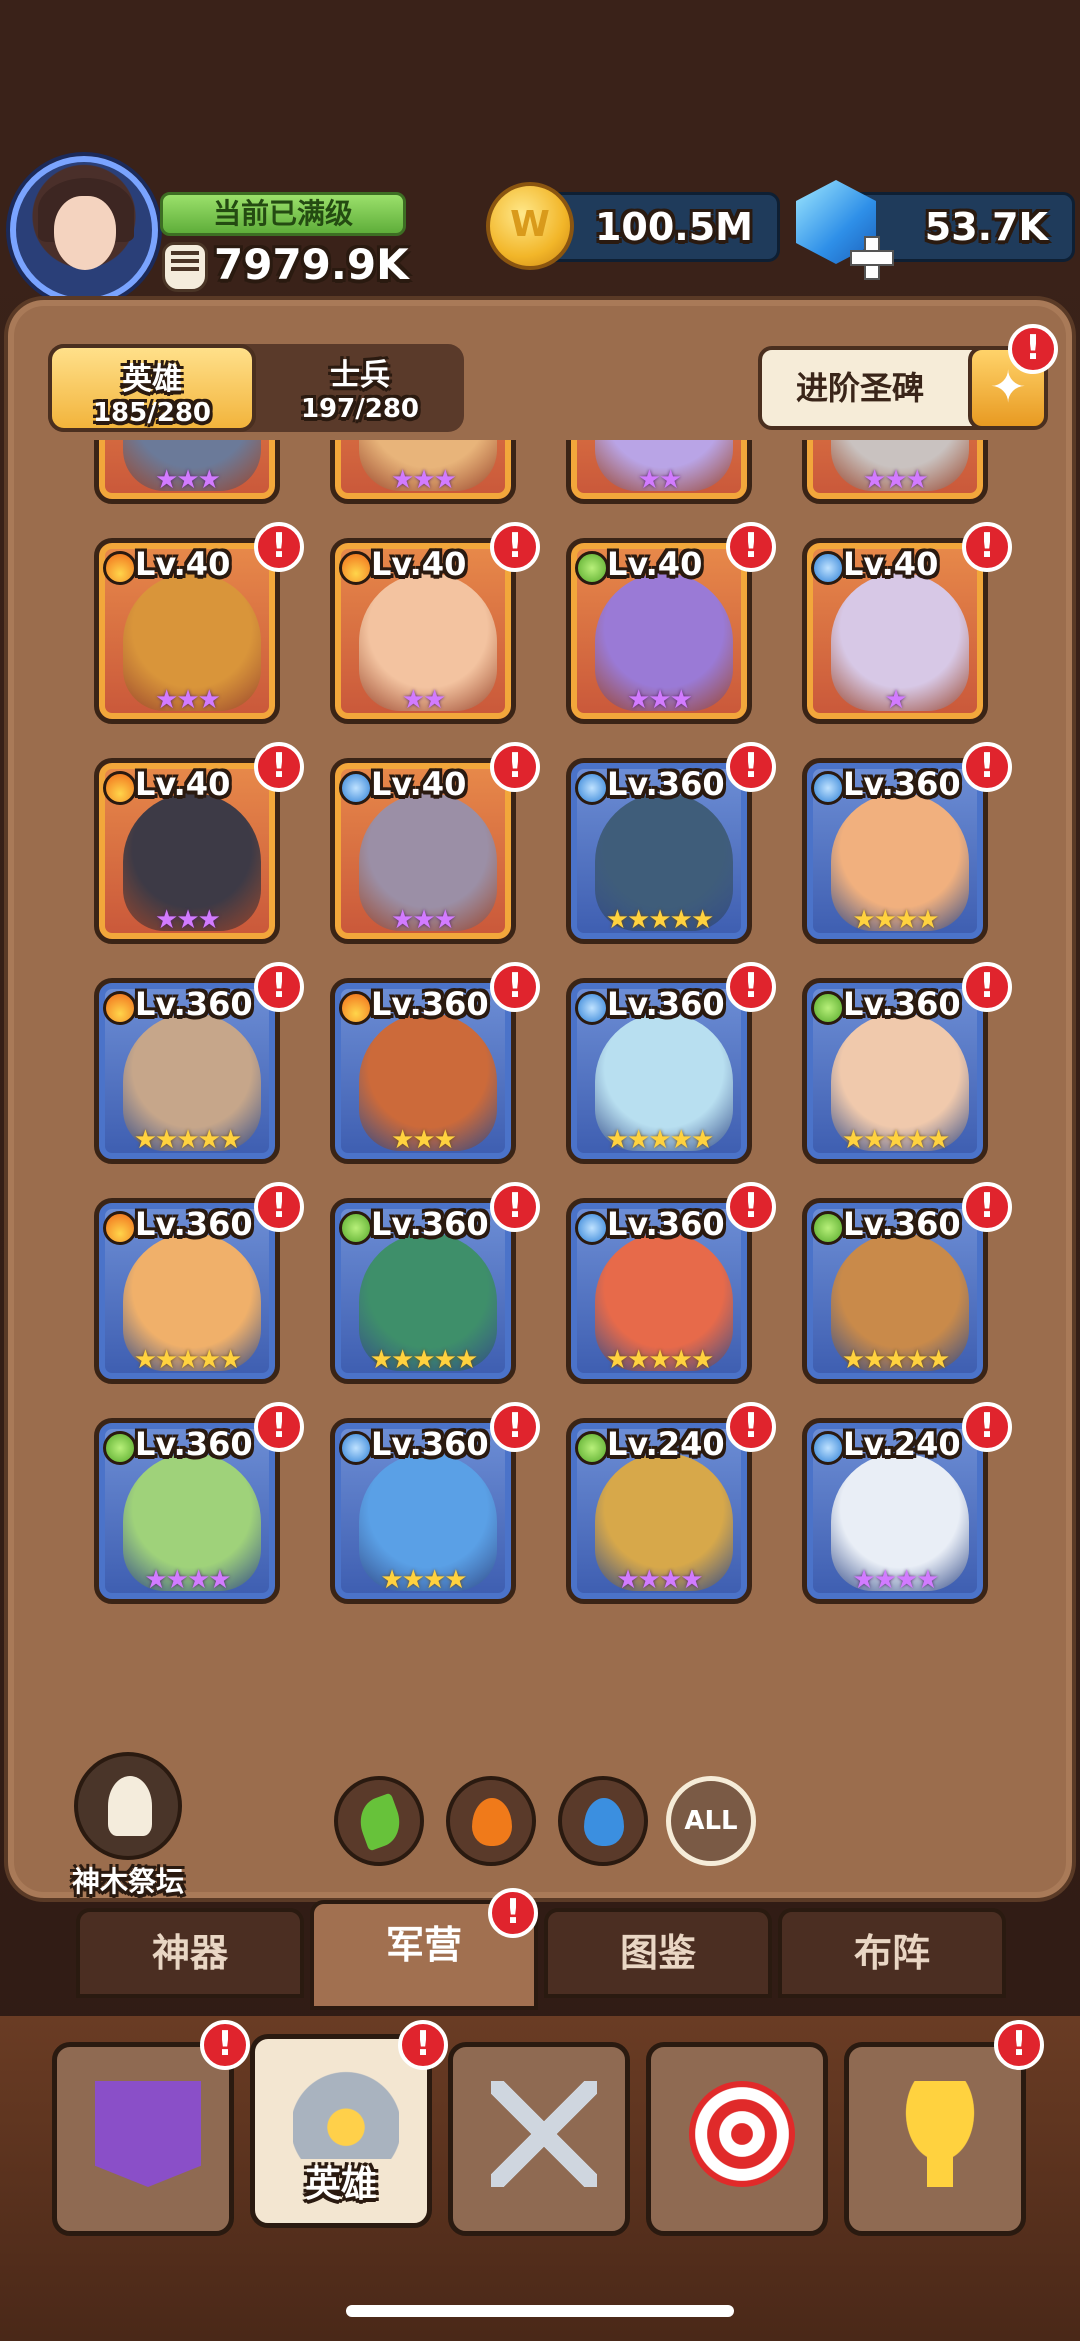  Describe the element at coordinates (152, 413) in the screenshot. I see `tab-heroes-count: 185/280` at that location.